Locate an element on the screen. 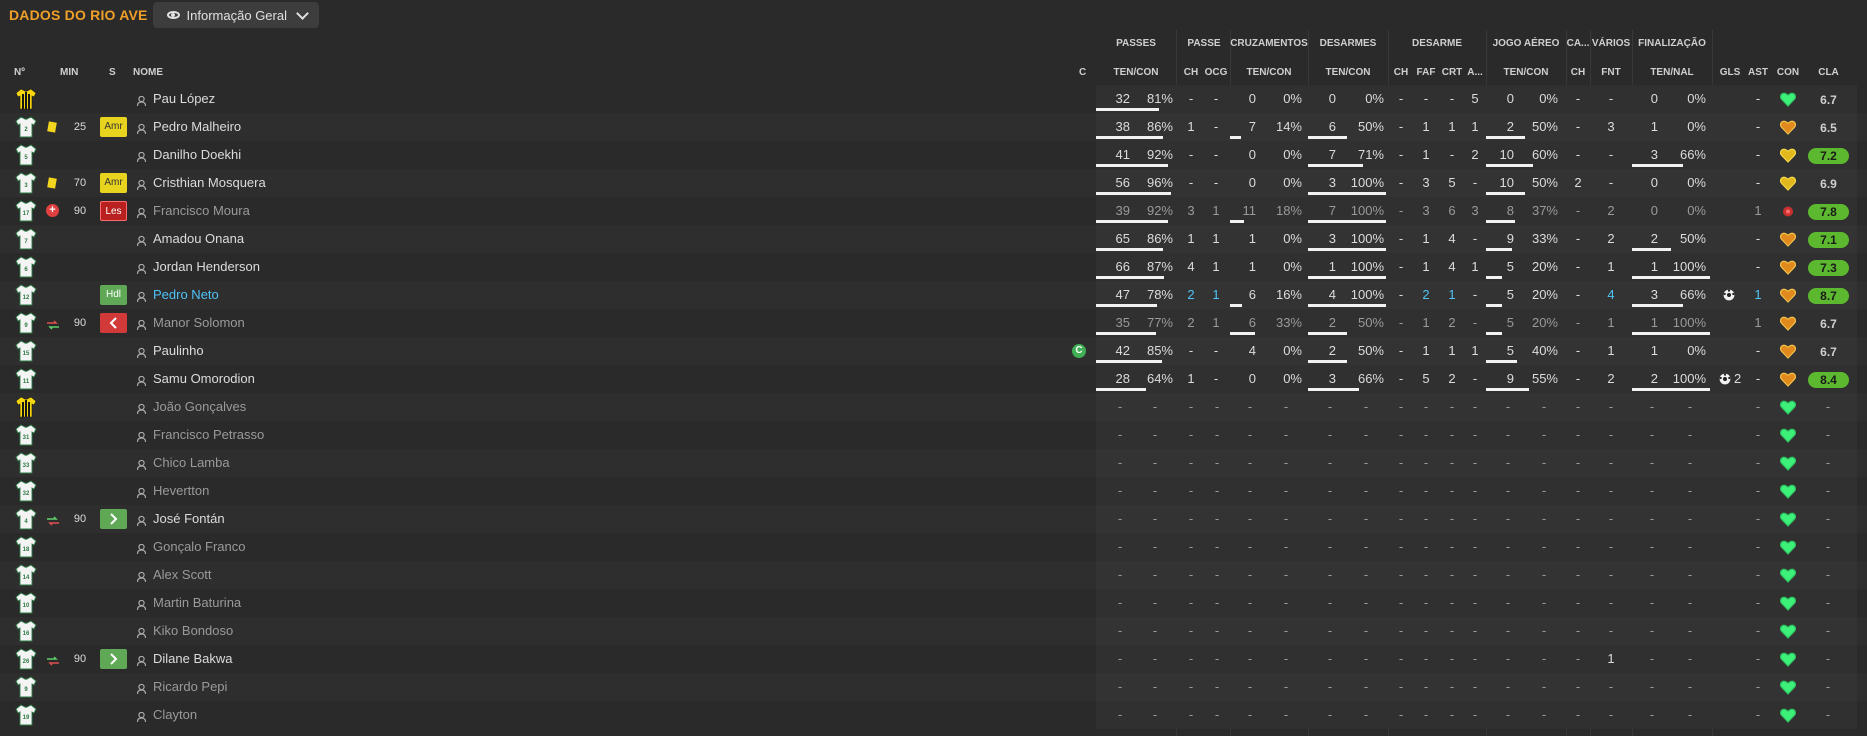 The image size is (1867, 736). player-name: Dilane Bakwa is located at coordinates (193, 659).